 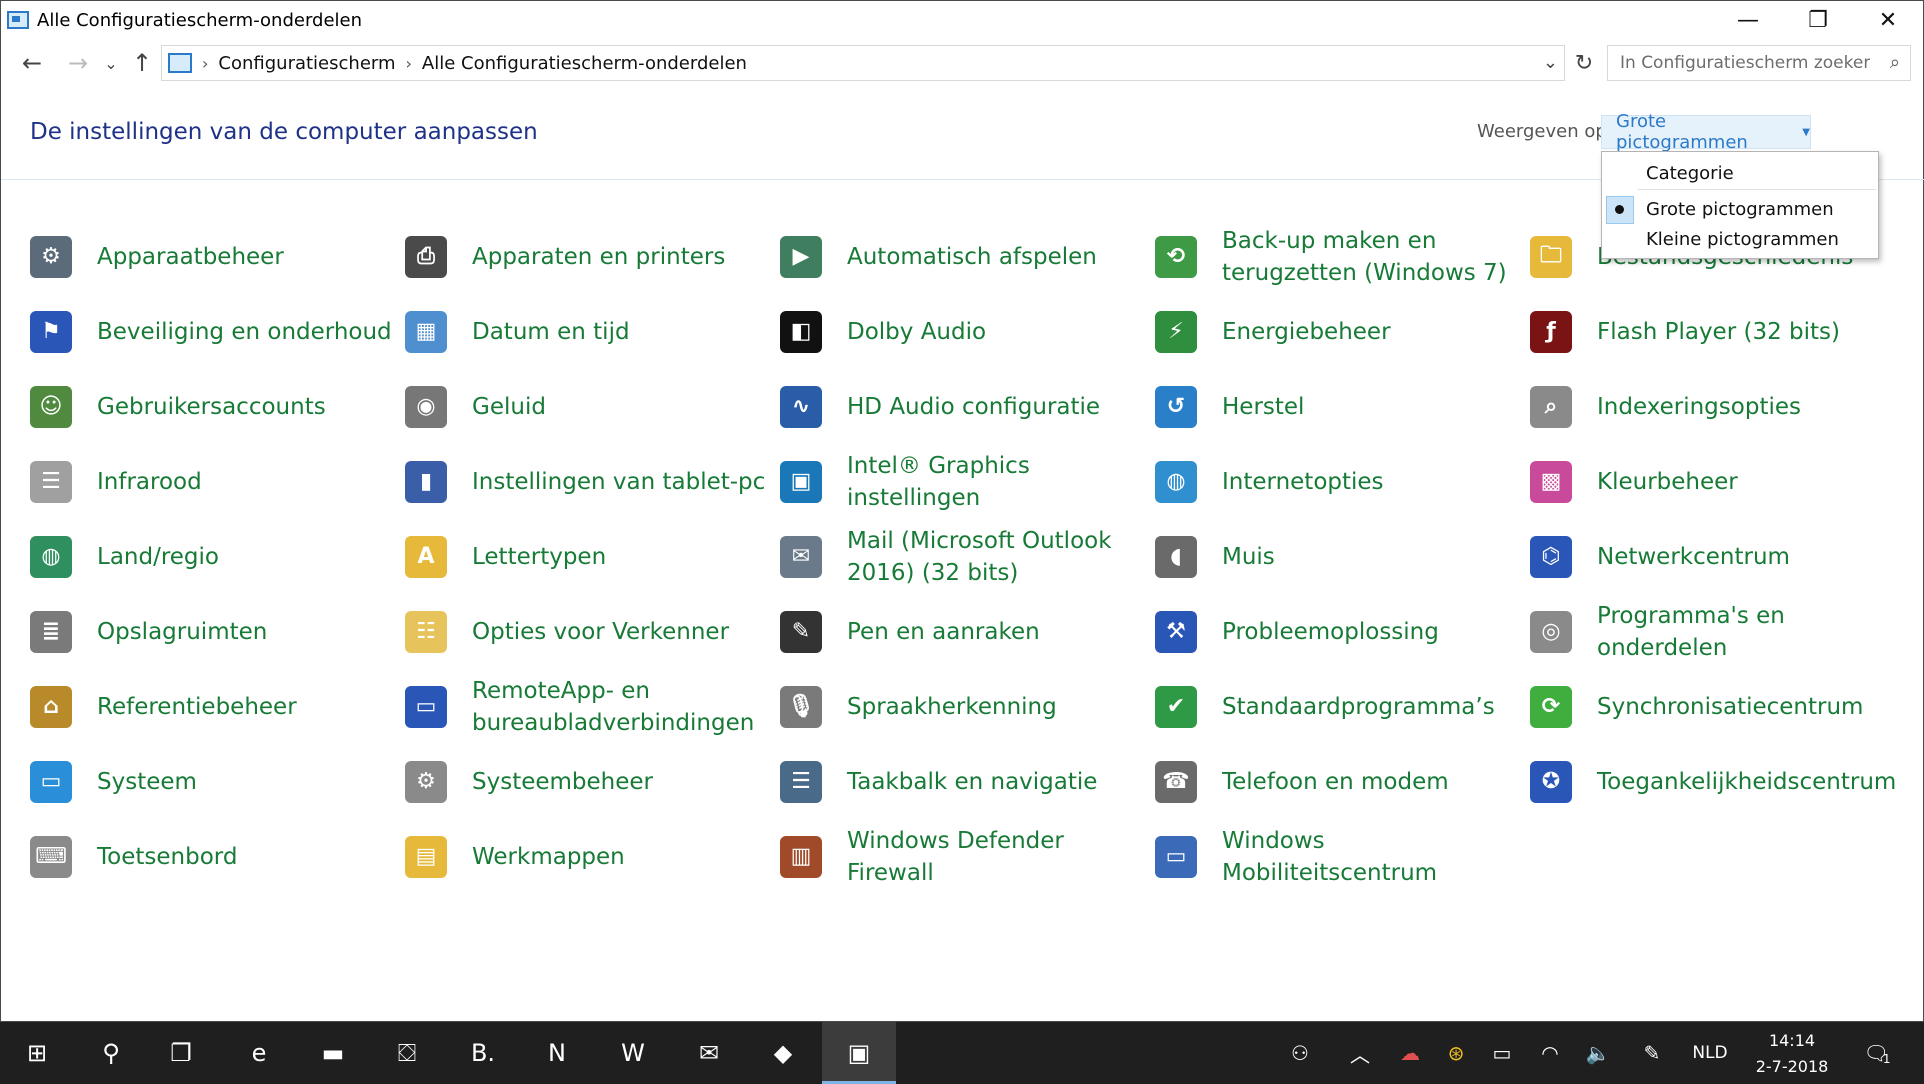 What do you see at coordinates (1551, 257) in the screenshot?
I see `file-history-icon: 🗀` at bounding box center [1551, 257].